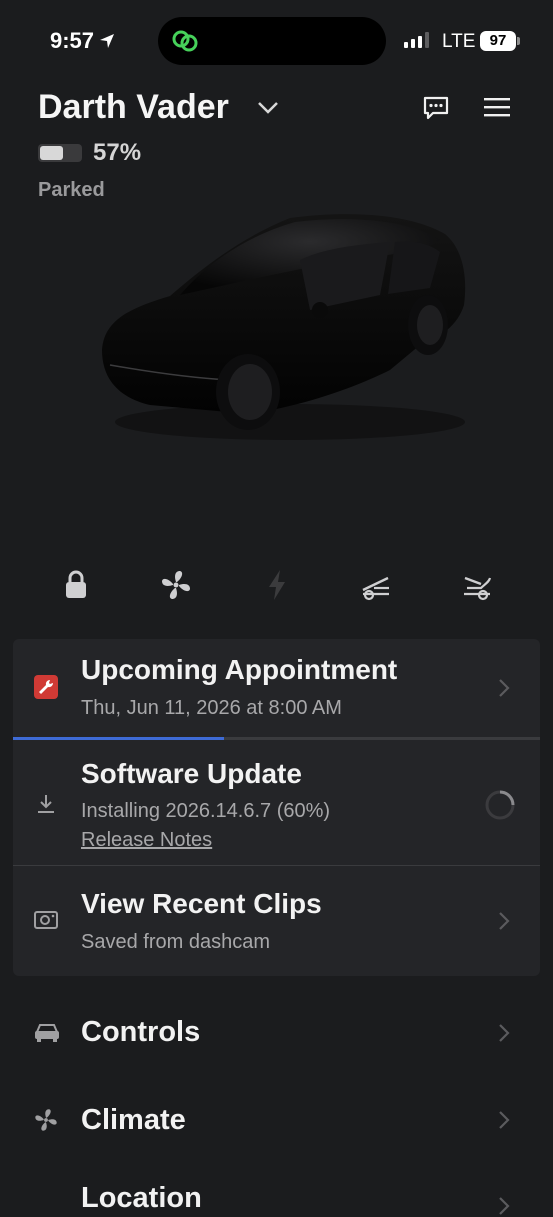 The width and height of the screenshot is (553, 1217). What do you see at coordinates (47, 1033) in the screenshot?
I see `car-icon` at bounding box center [47, 1033].